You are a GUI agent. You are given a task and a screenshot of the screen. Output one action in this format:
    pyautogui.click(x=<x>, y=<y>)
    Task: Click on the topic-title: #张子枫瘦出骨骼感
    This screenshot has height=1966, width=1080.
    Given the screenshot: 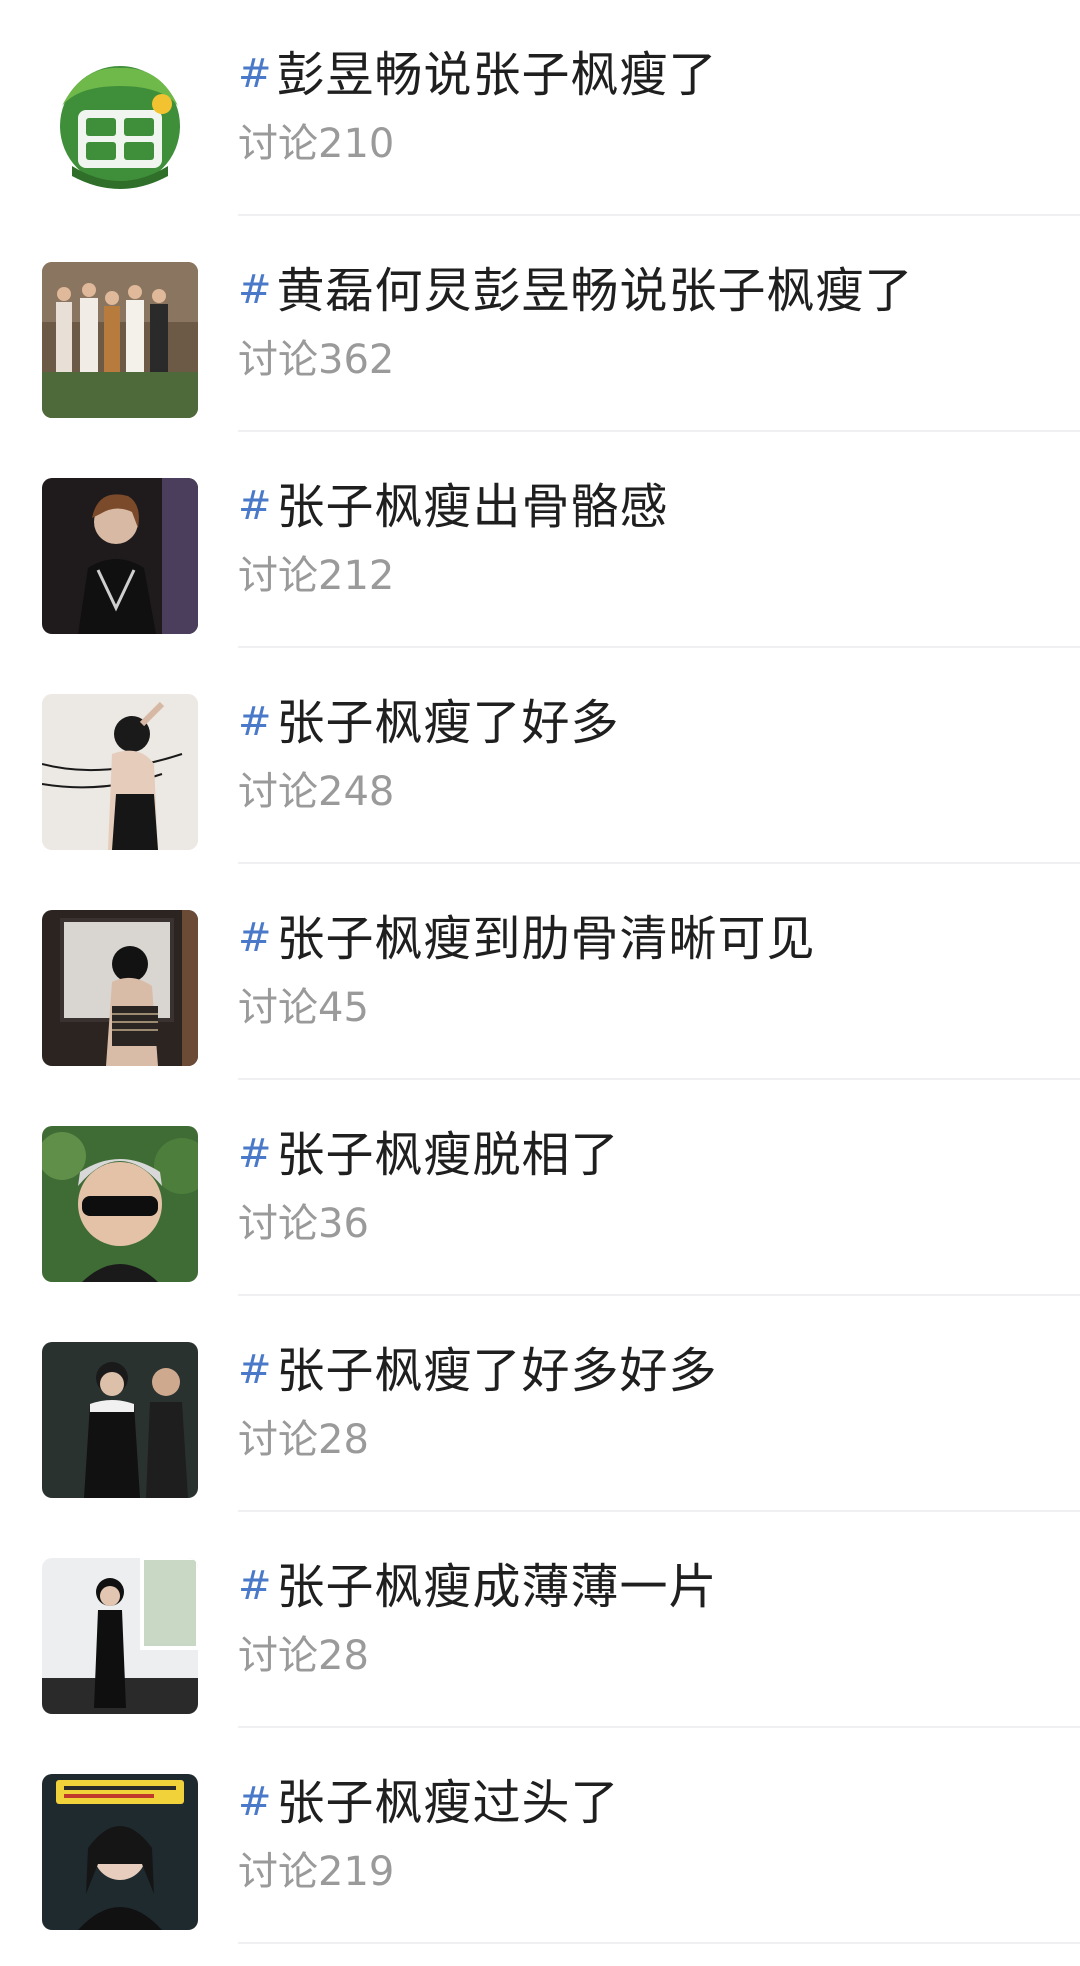 What is the action you would take?
    pyautogui.click(x=649, y=506)
    